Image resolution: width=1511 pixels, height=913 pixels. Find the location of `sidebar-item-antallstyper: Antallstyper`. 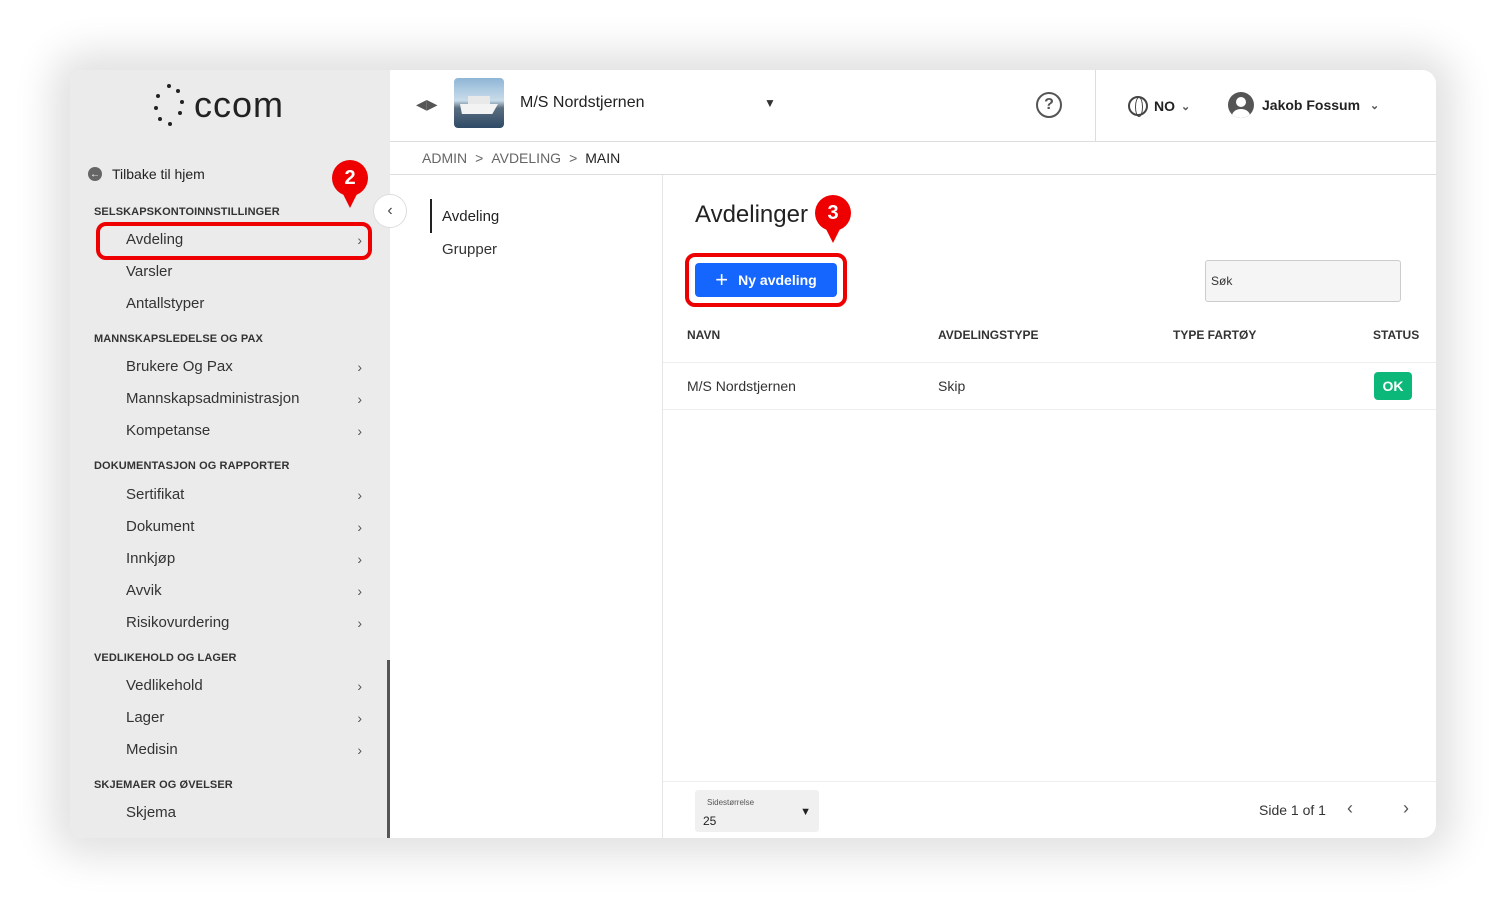

sidebar-item-antallstyper: Antallstyper is located at coordinates (244, 303).